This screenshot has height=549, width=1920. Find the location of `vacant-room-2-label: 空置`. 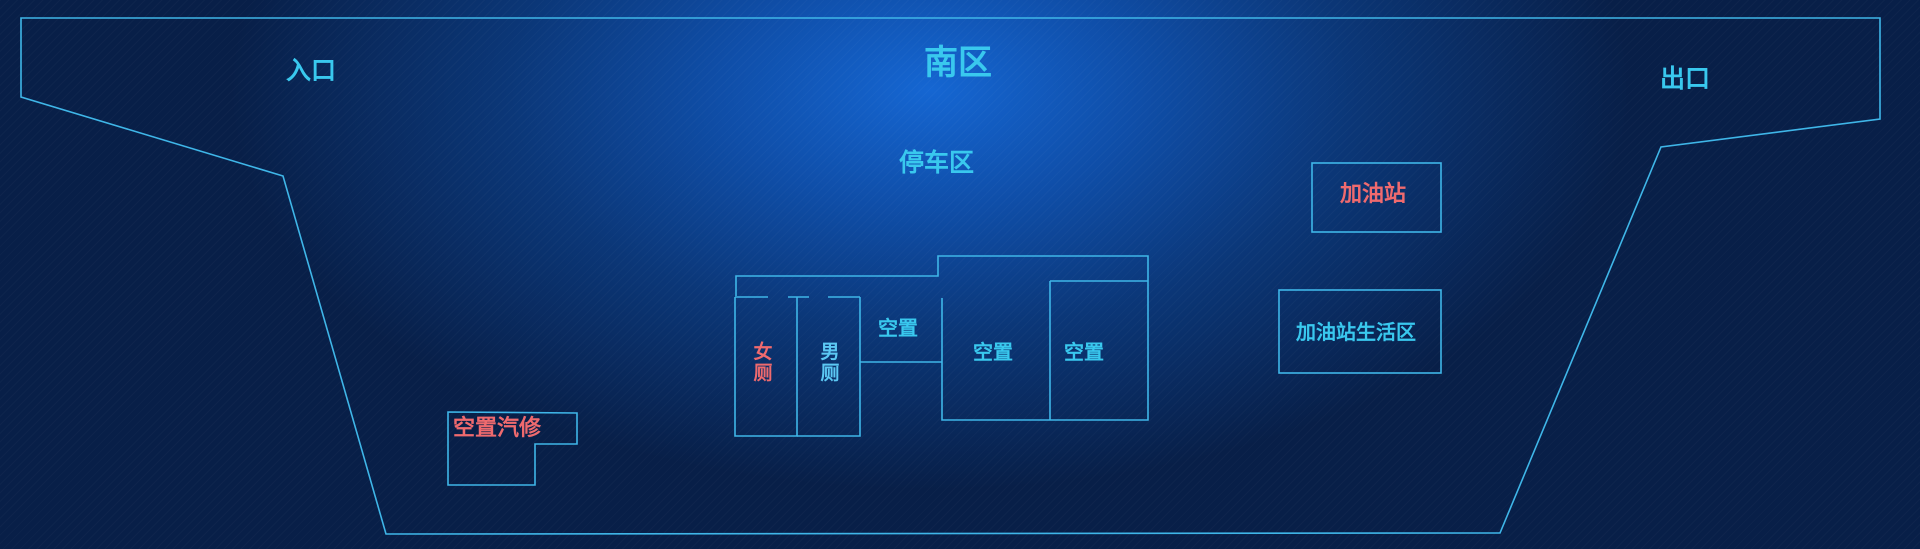

vacant-room-2-label: 空置 is located at coordinates (993, 352).